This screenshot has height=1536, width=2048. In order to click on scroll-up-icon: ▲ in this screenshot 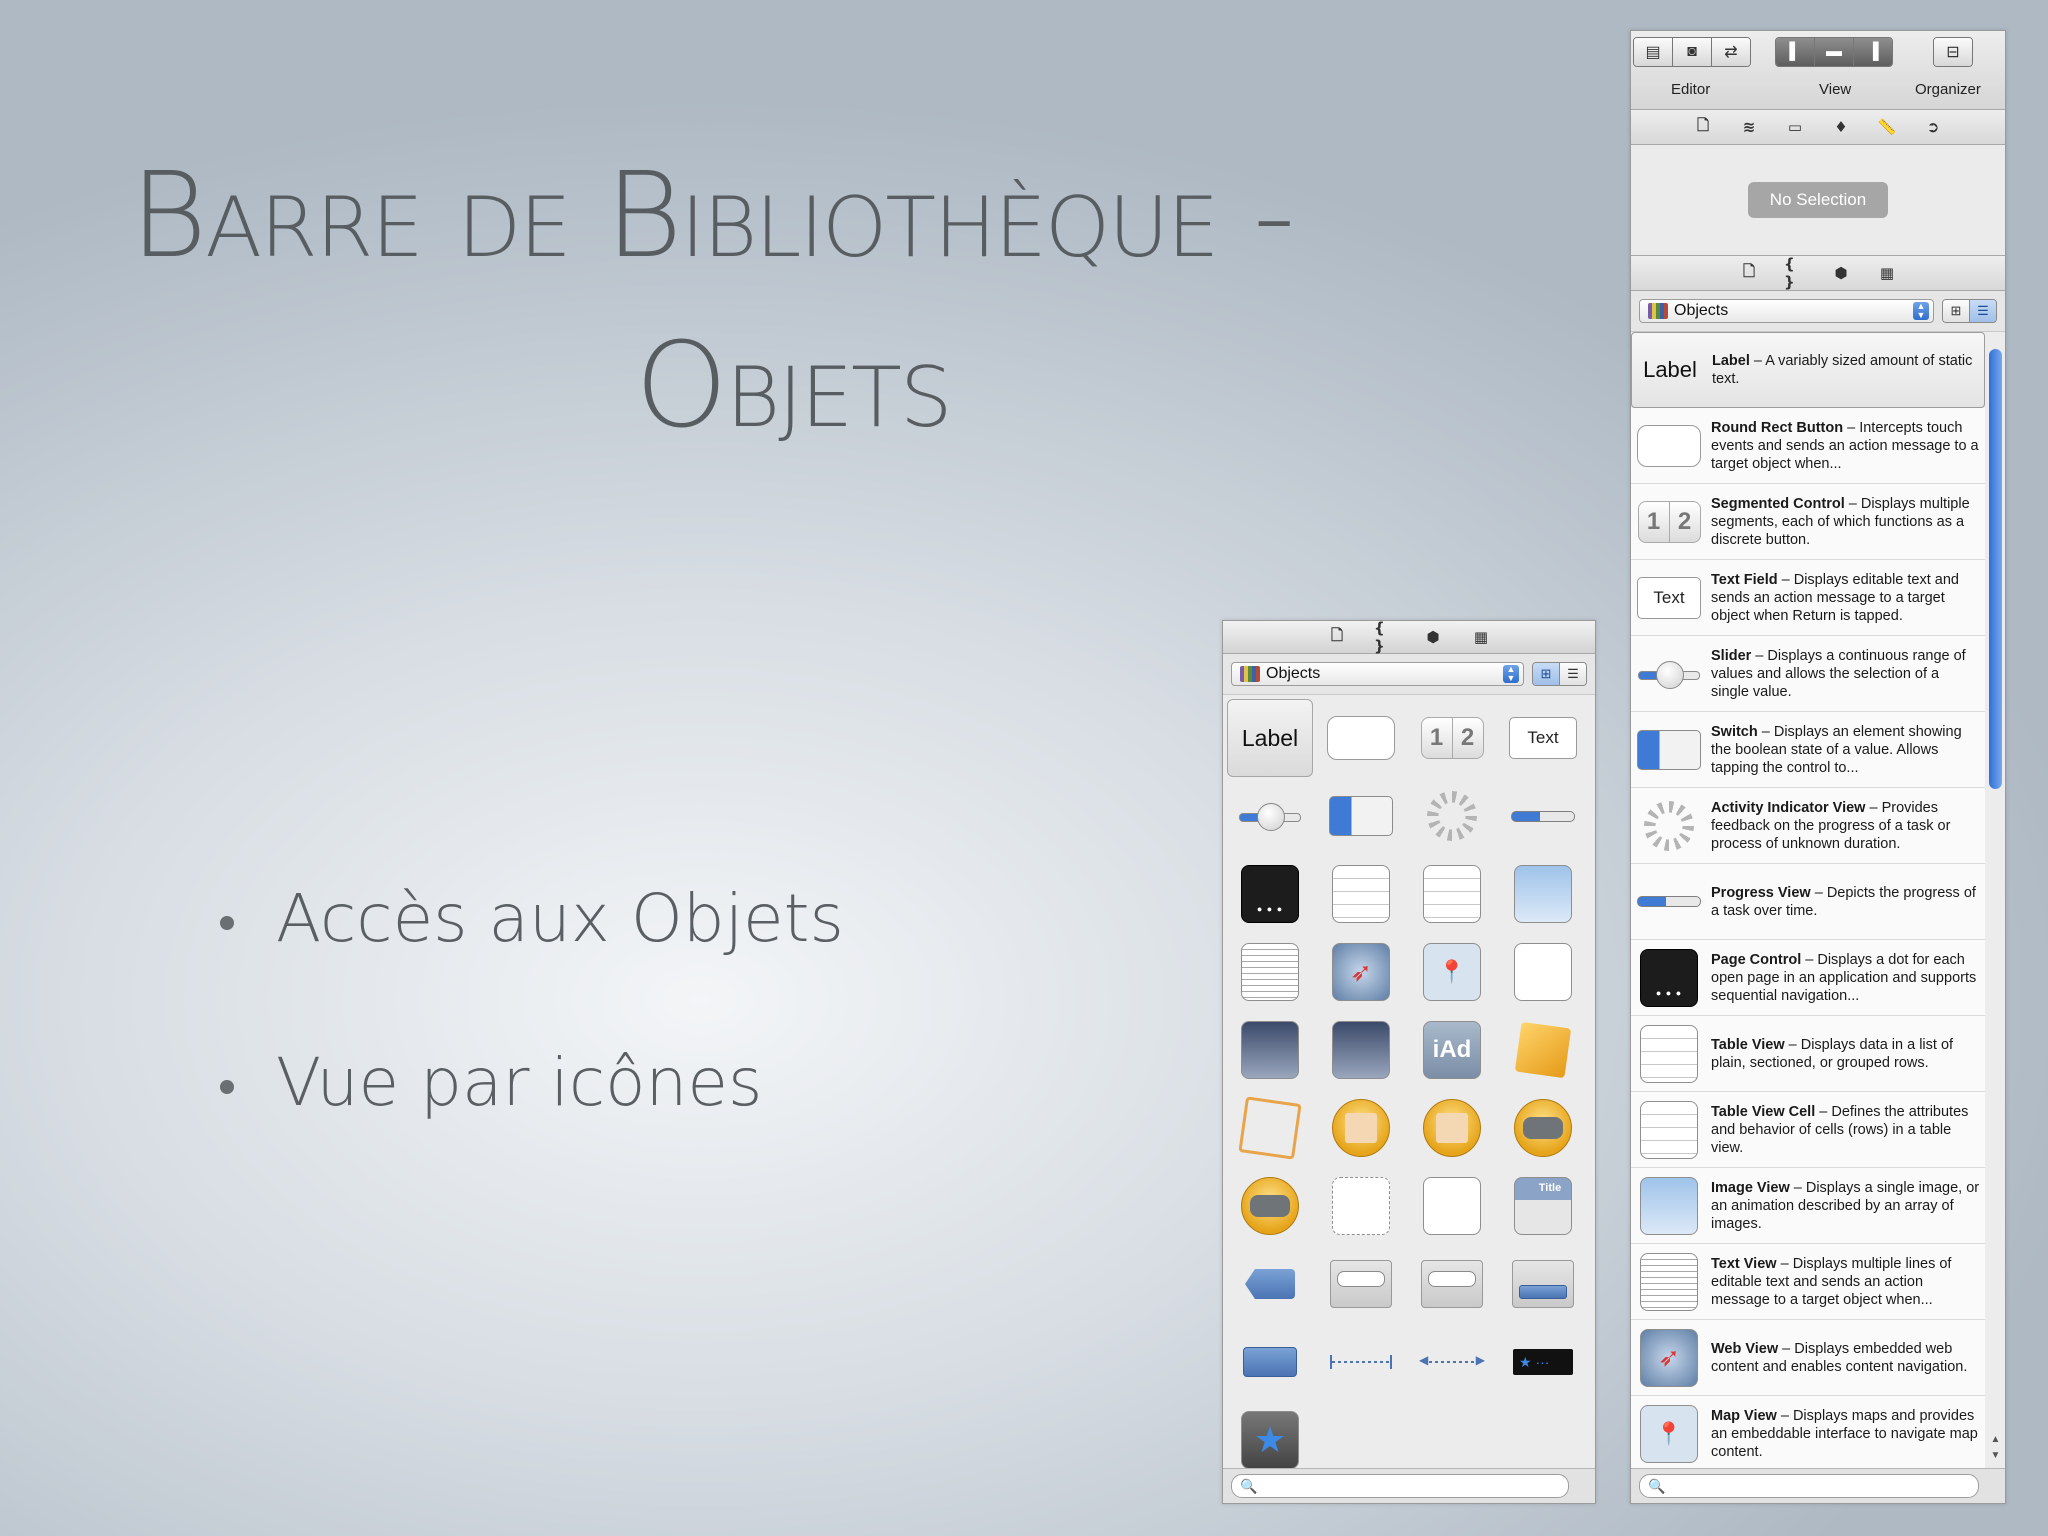, I will do `click(1995, 1439)`.